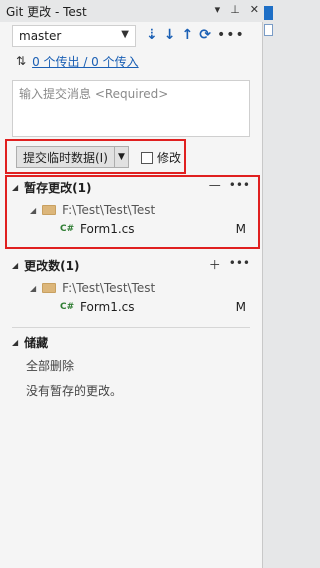  Describe the element at coordinates (268, 284) in the screenshot. I see `adjacent-panel-strip` at that location.